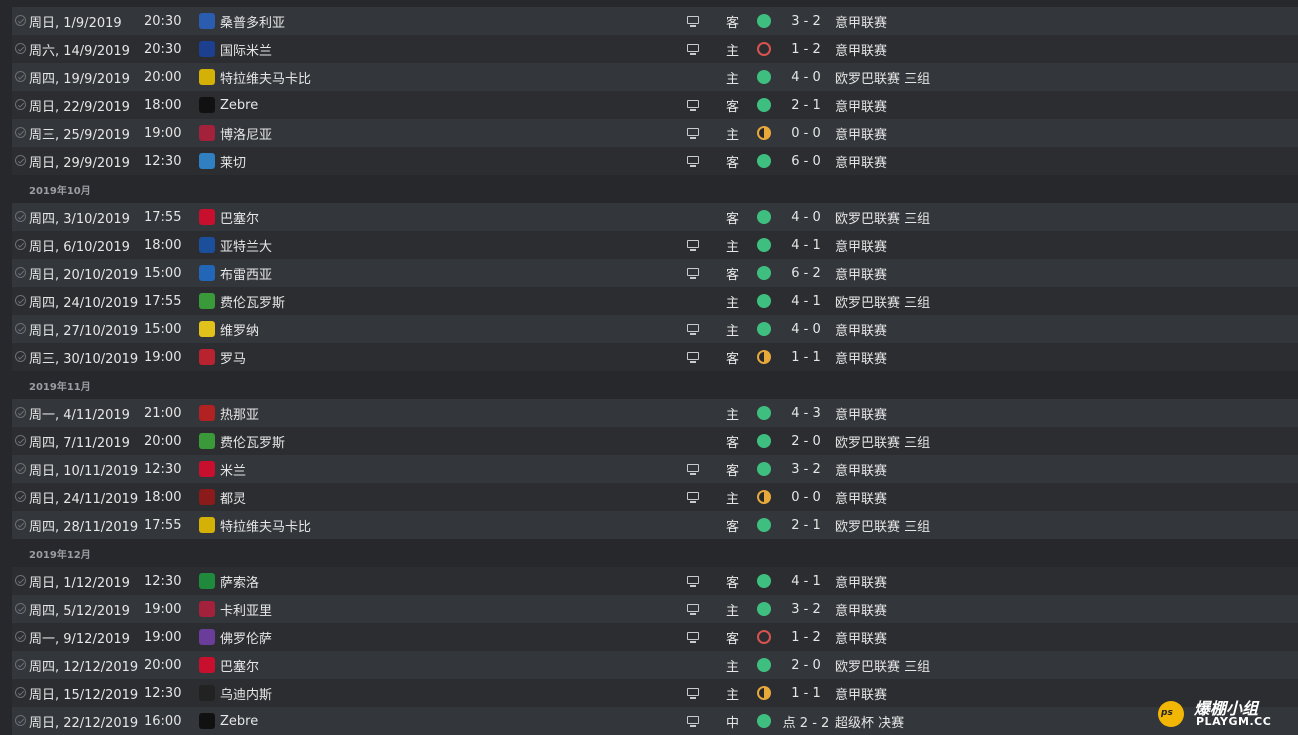 The height and width of the screenshot is (735, 1298). Describe the element at coordinates (655, 245) in the screenshot. I see `fixture-row: 周日, 6/10/2019 18:00 亚特兰大 主 4 - 1 意甲联赛` at that location.